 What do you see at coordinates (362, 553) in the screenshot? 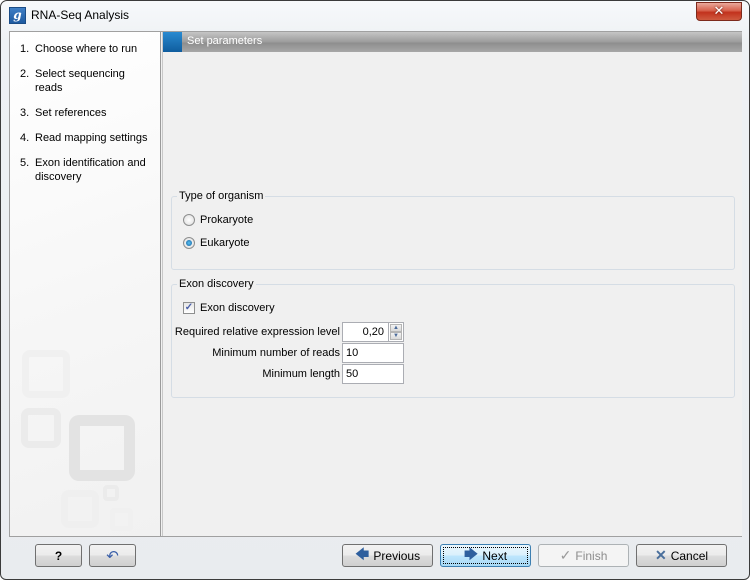
I see `arrow-left-icon: 🡄` at bounding box center [362, 553].